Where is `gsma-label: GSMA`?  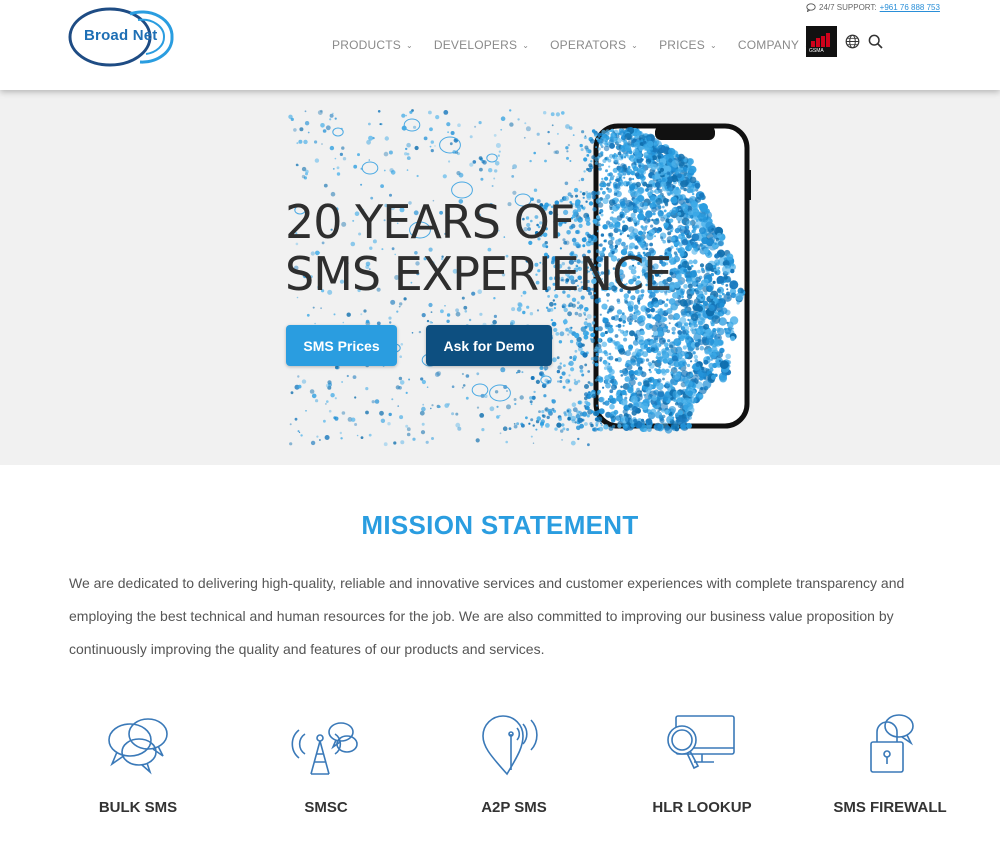 gsma-label: GSMA is located at coordinates (816, 51).